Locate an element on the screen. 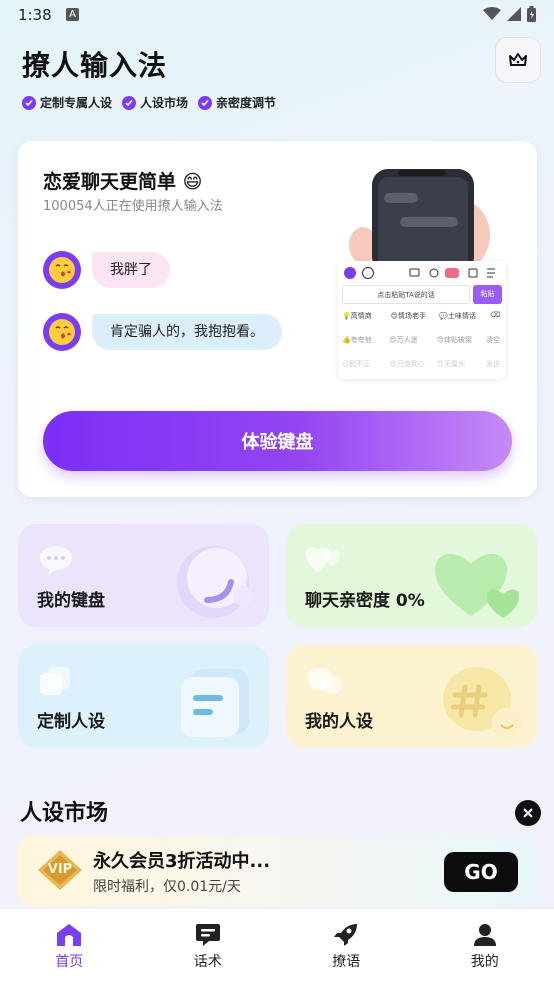 This screenshot has height=984, width=554. tile-chat-intimacy: 聊天亲密度 0% is located at coordinates (411, 575).